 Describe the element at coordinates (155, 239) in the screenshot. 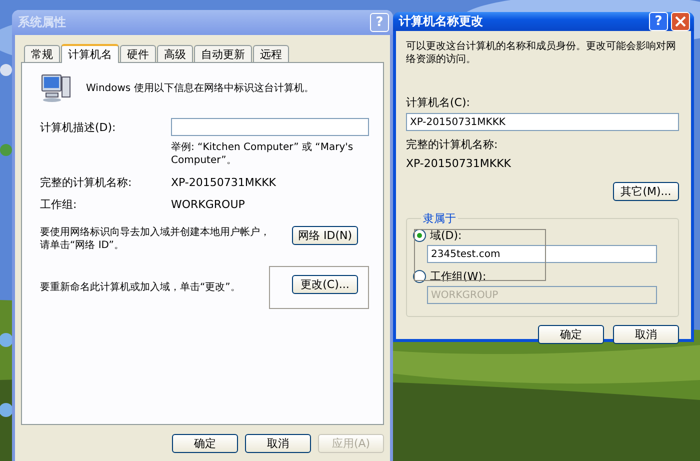

I see `network-id-text: 要使用网络标识向导去加入域并创建本地用户帐户，请单击“网络 ID”。` at that location.